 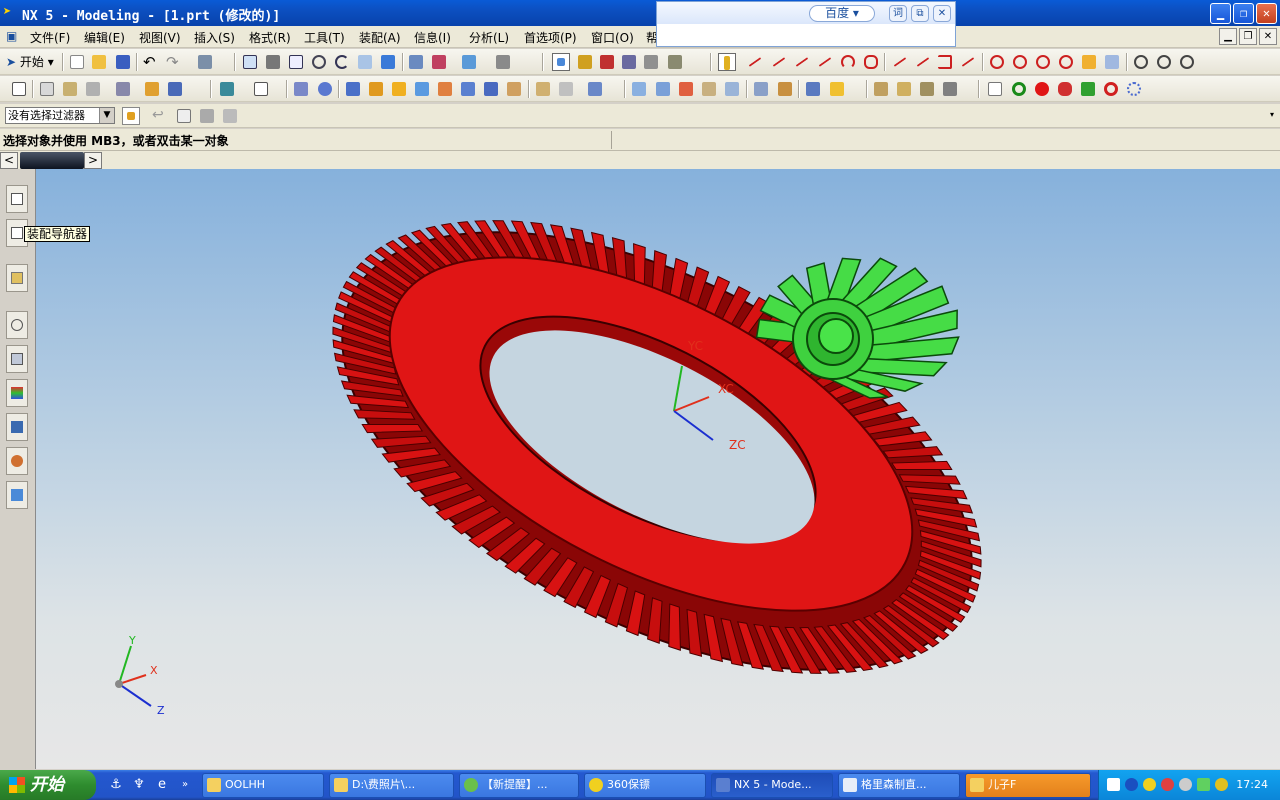 I want to click on sphere-icon, so click(x=325, y=89).